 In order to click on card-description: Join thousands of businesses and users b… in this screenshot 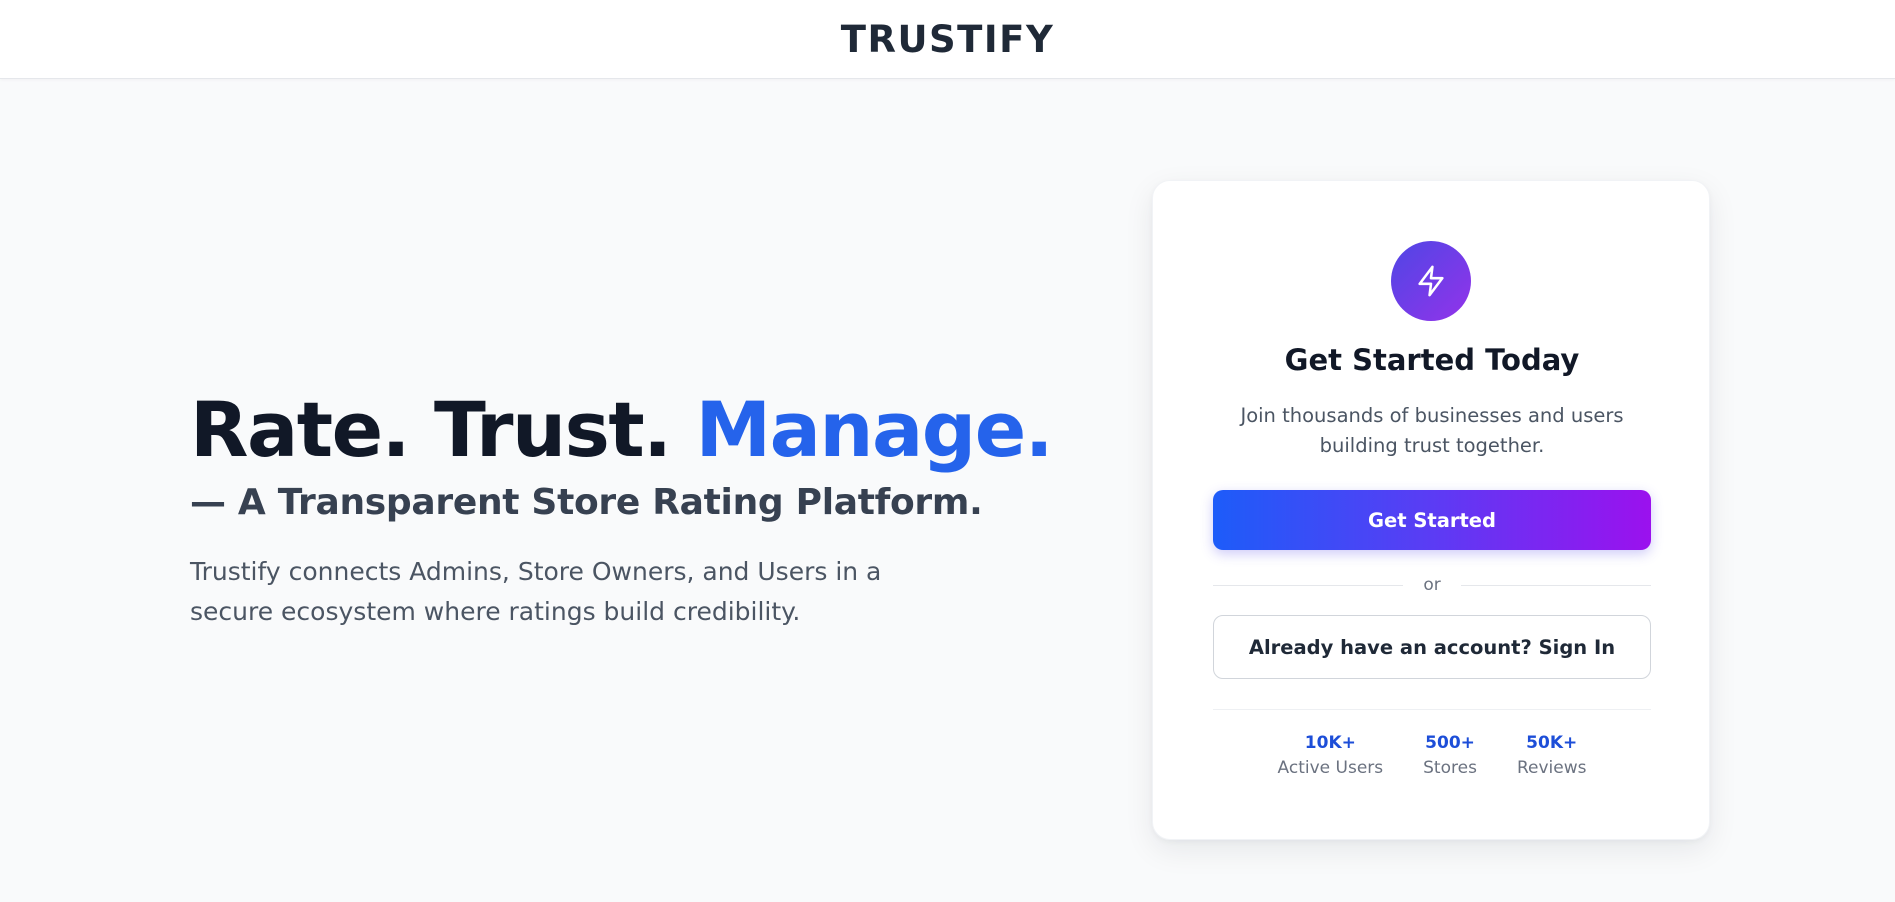, I will do `click(1432, 430)`.